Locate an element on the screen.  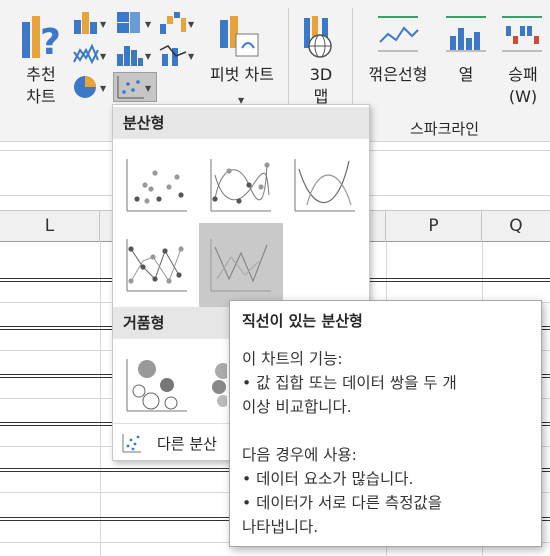
scatter-smooth-lines-option is located at coordinates (325, 185).